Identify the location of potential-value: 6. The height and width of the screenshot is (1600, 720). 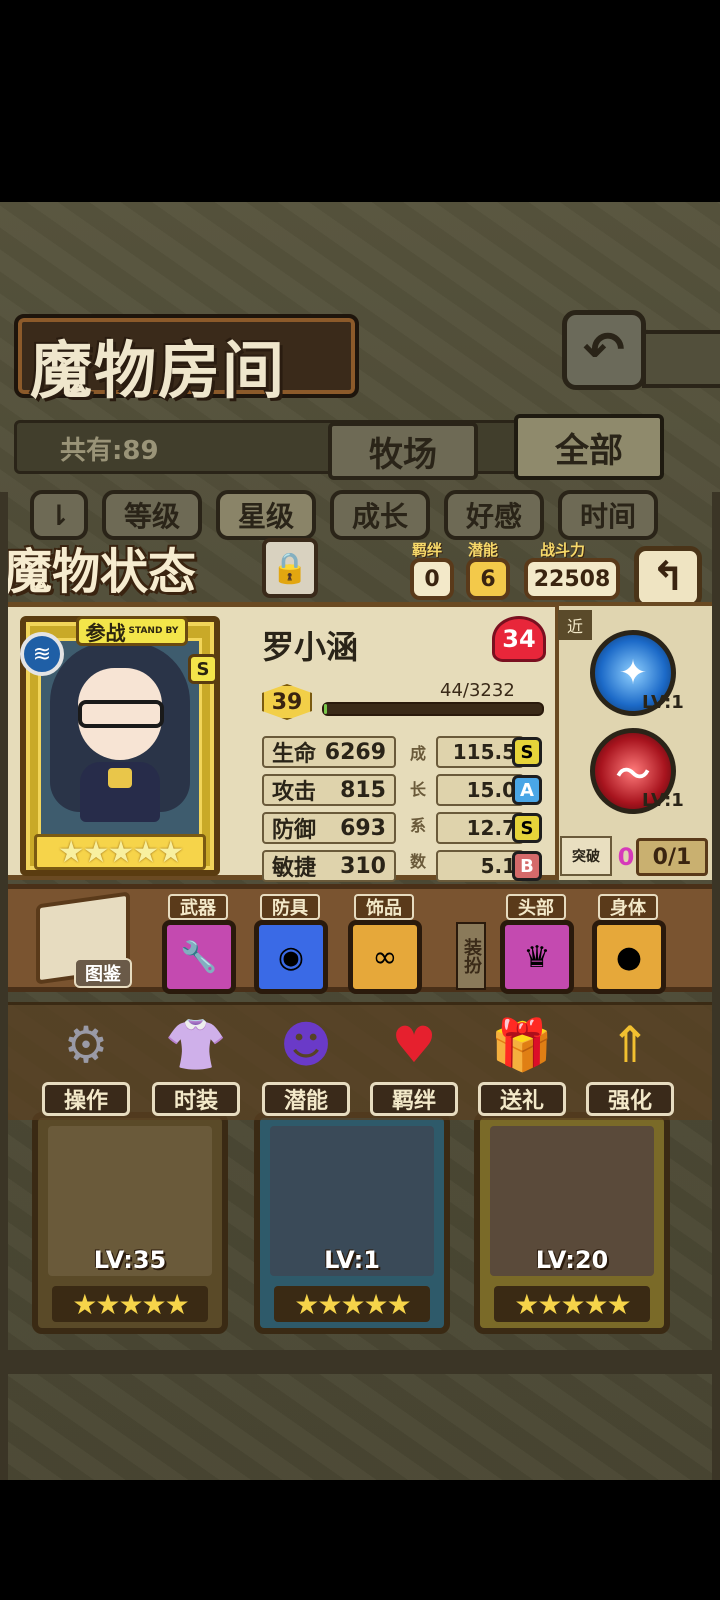
(488, 579).